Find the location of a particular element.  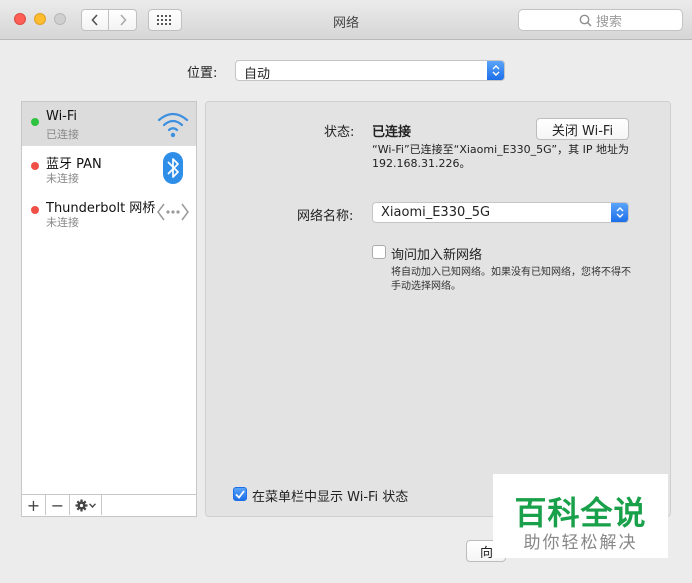

location-value: 自动 is located at coordinates (257, 74).